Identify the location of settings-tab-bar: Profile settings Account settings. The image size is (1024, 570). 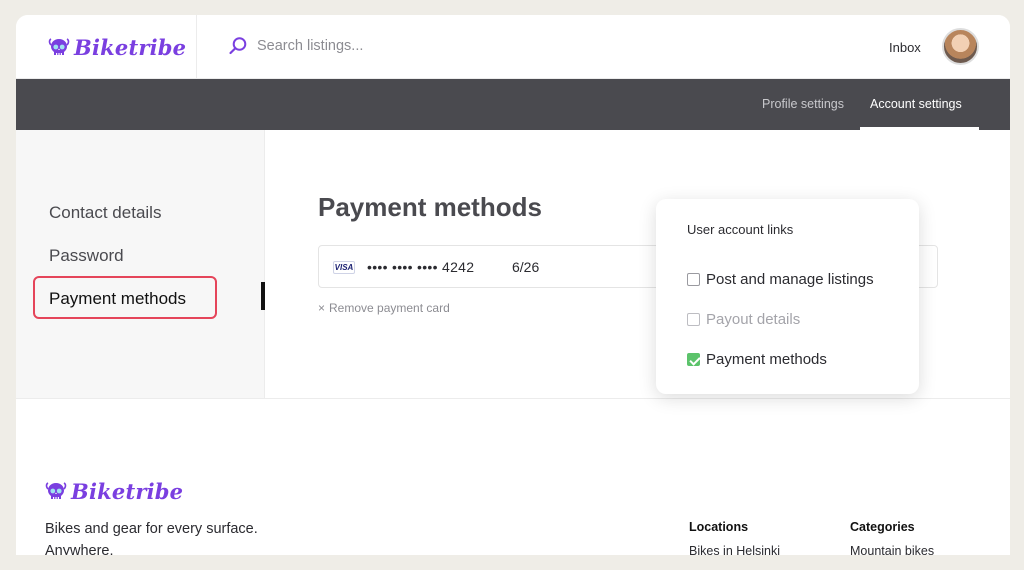
(513, 104).